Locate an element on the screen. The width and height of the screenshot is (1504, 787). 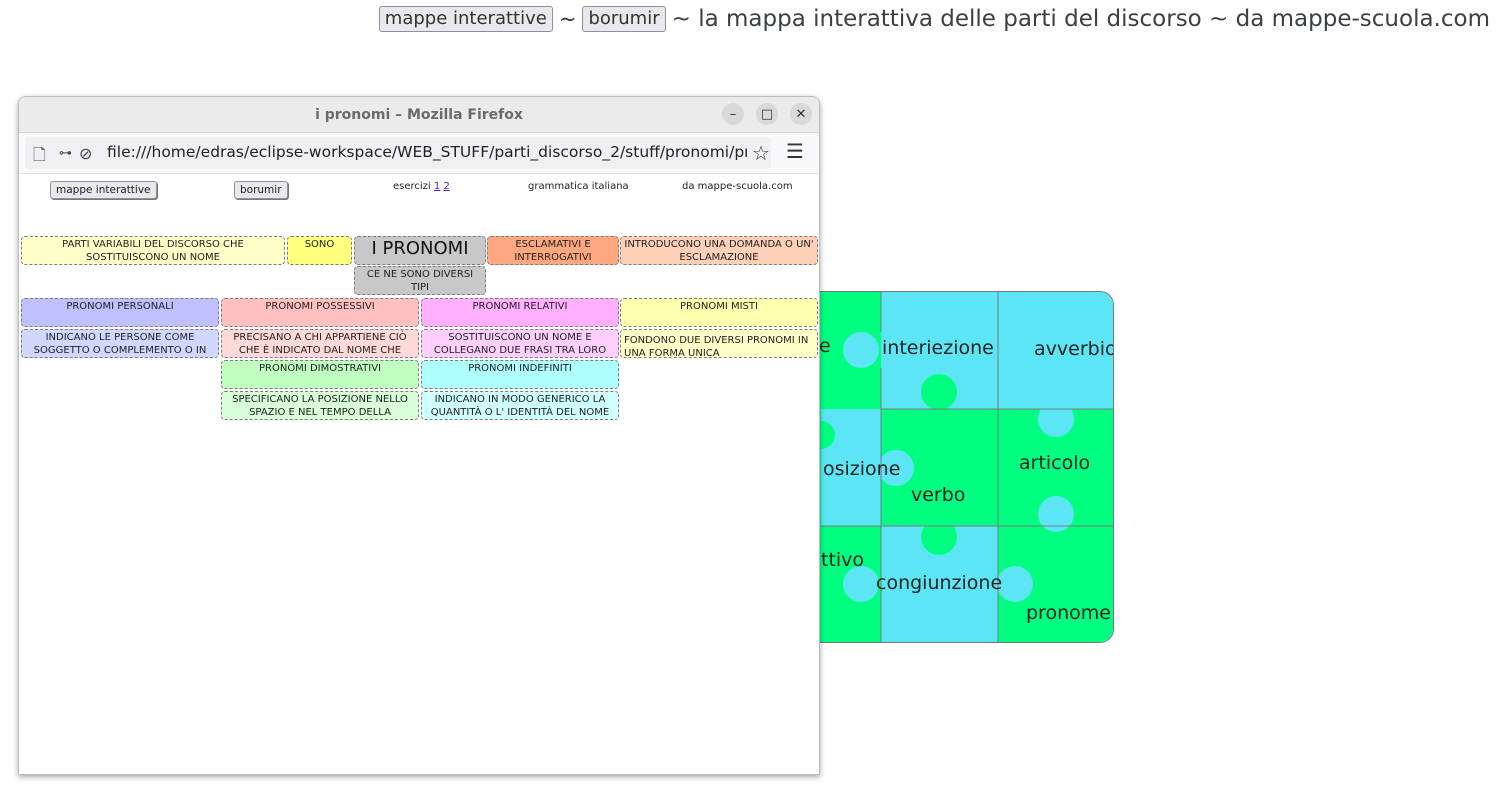
box-pronomi-dimostrativi: PRONOMI DIMOSTRATIVI is located at coordinates (320, 374).